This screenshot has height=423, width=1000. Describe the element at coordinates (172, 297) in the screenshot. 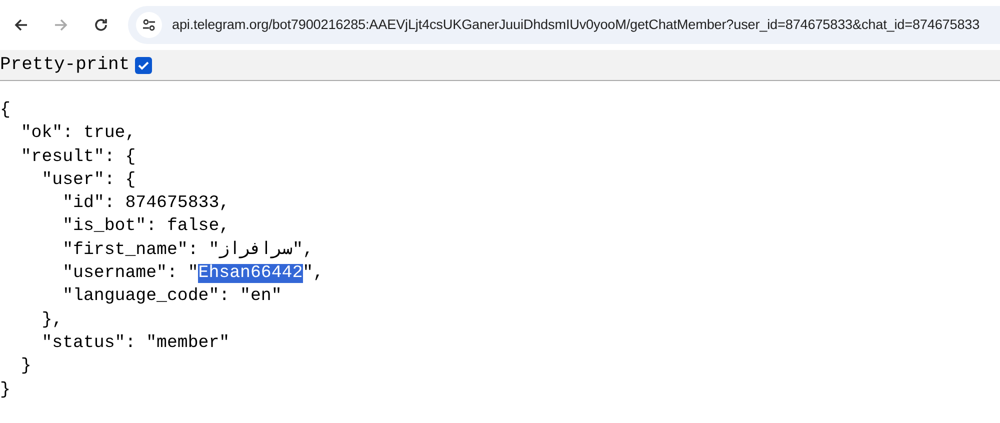

I see `json-line: "language_code": "en"` at that location.